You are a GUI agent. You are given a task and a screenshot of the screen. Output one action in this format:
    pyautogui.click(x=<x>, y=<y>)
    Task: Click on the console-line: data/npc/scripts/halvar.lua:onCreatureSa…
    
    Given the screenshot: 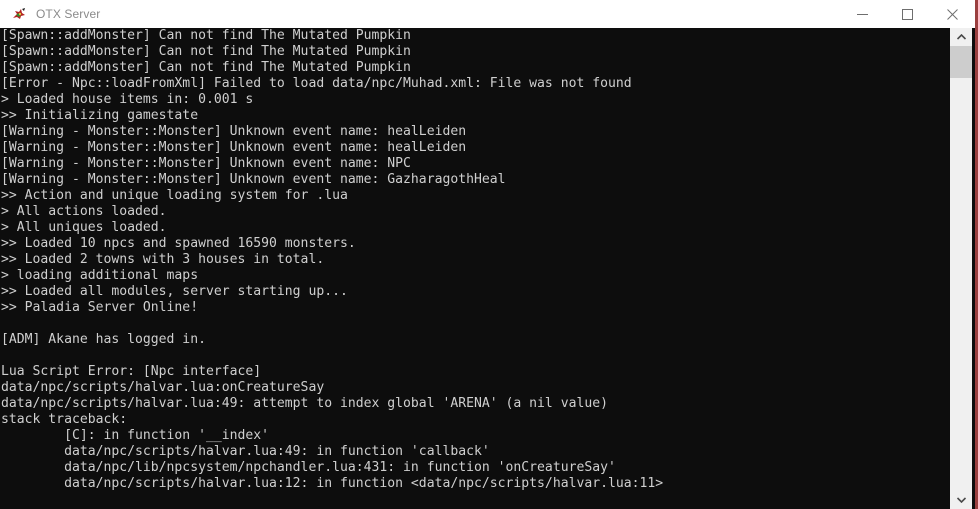 What is the action you would take?
    pyautogui.click(x=163, y=387)
    